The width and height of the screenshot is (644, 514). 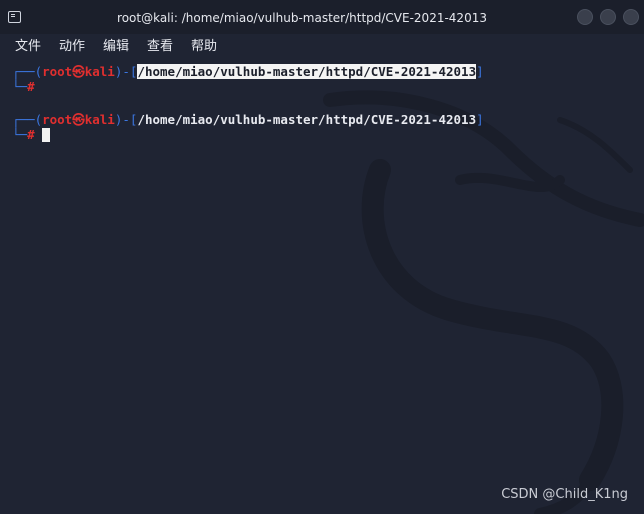 I want to click on menu-view: 查看, so click(x=160, y=47).